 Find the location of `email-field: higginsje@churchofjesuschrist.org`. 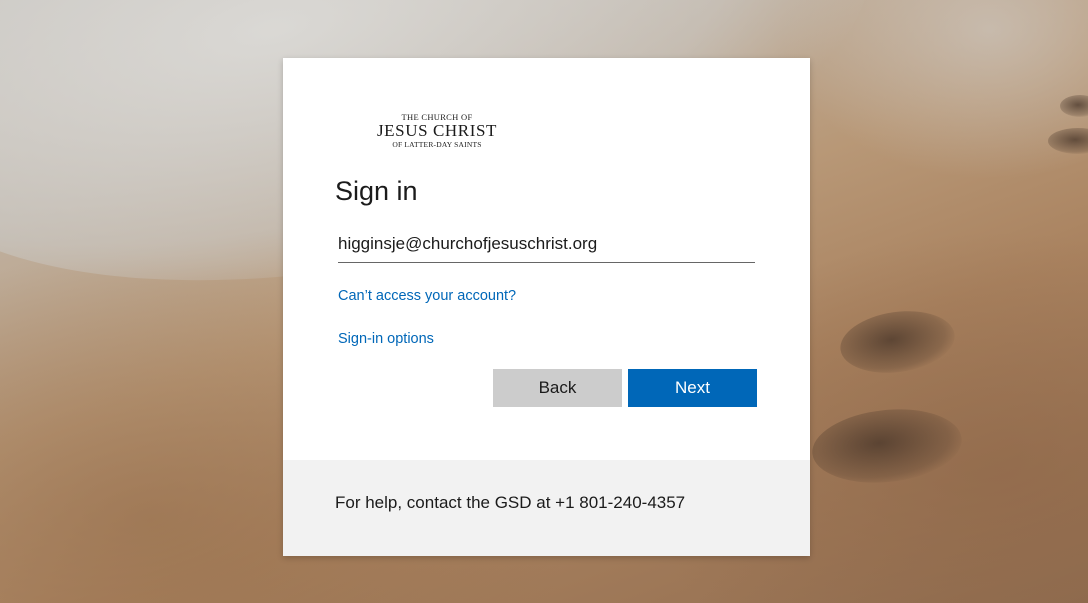

email-field: higginsje@churchofjesuschrist.org is located at coordinates (546, 245).